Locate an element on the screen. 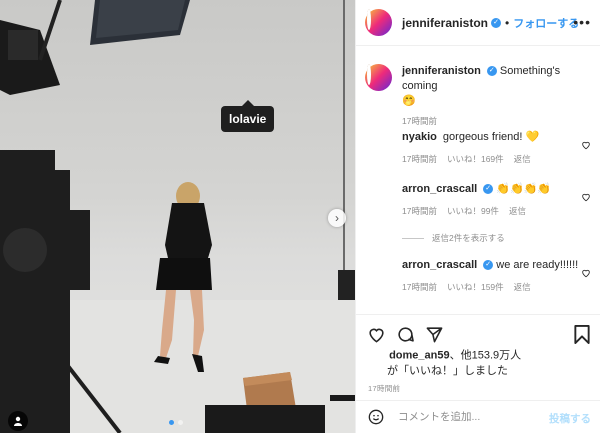 This screenshot has width=600, height=433. post-actions-bar is located at coordinates (478, 331).